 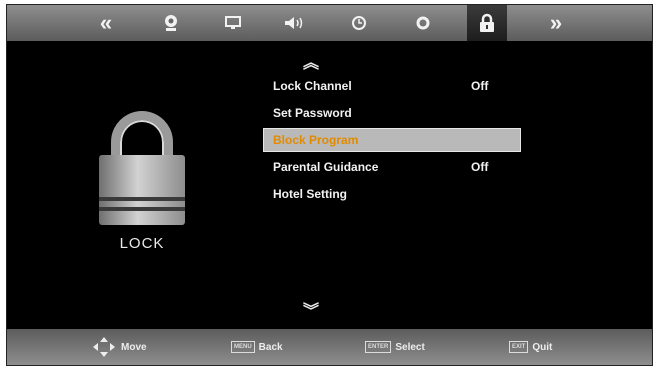 I want to click on lock-graphic: LOCK, so click(x=144, y=181).